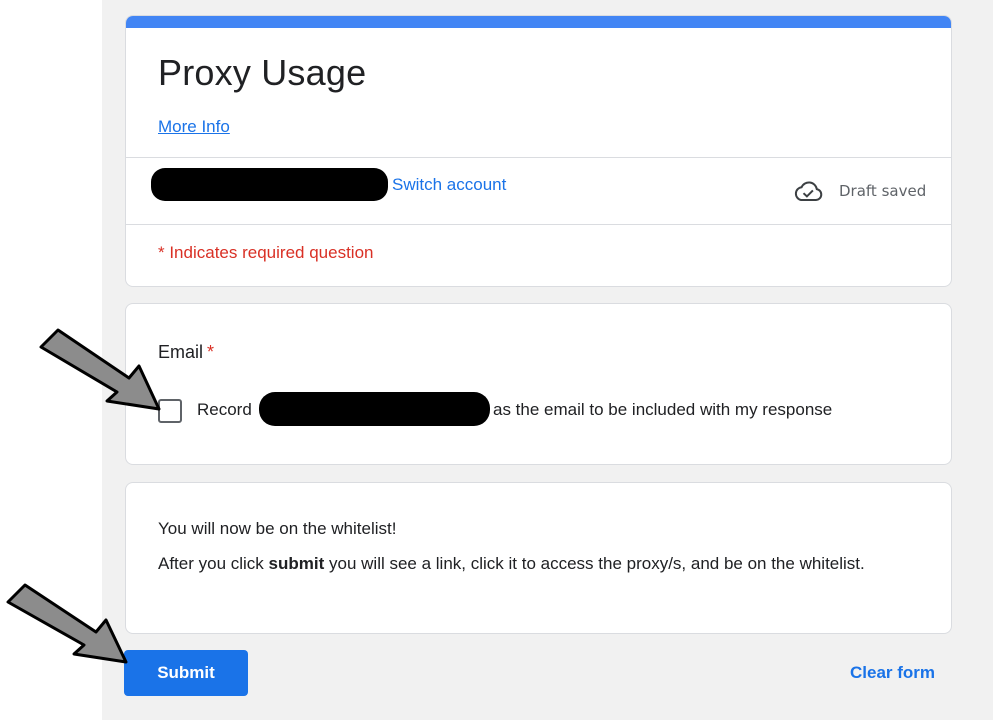  I want to click on form-title: Proxy Usage, so click(262, 72).